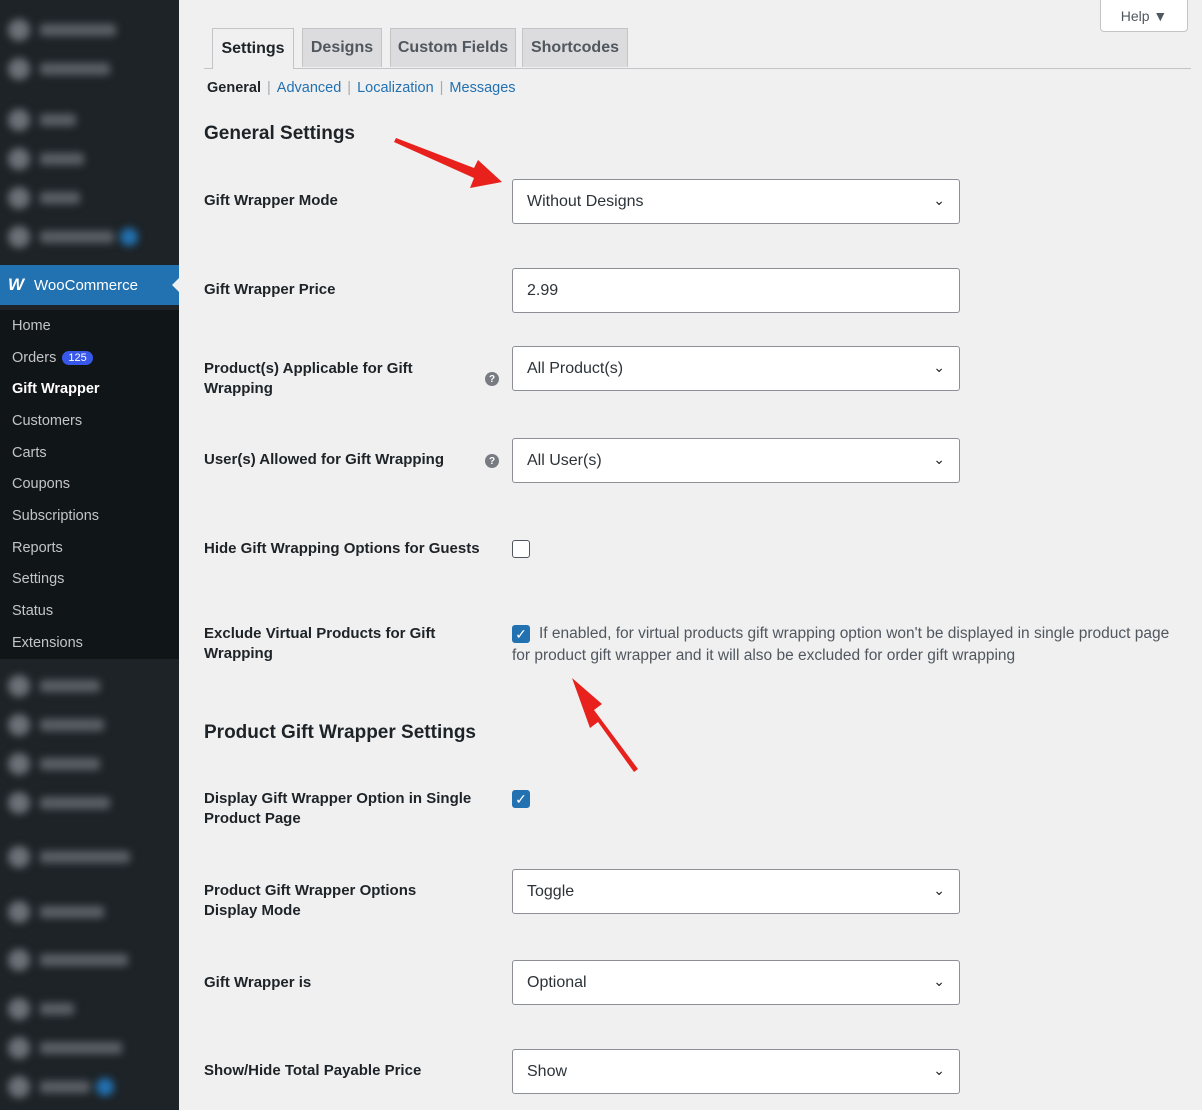 The width and height of the screenshot is (1202, 1110). What do you see at coordinates (564, 460) in the screenshot?
I see `select-value: All User(s)` at bounding box center [564, 460].